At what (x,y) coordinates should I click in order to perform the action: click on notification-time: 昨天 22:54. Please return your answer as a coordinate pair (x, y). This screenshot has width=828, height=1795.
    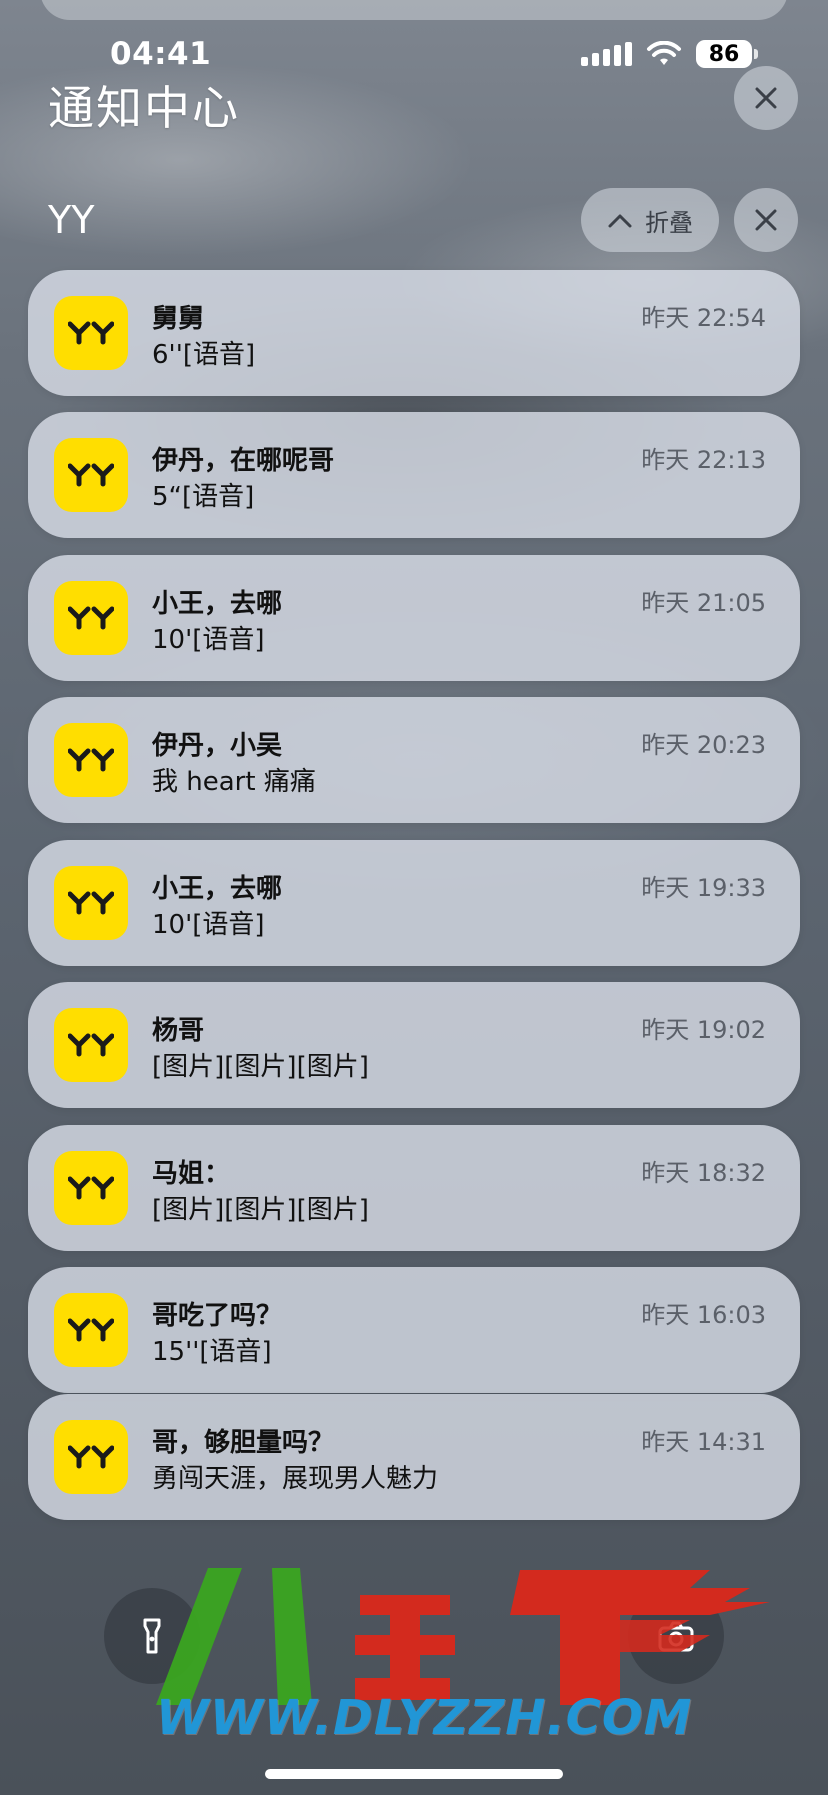
    Looking at the image, I should click on (703, 318).